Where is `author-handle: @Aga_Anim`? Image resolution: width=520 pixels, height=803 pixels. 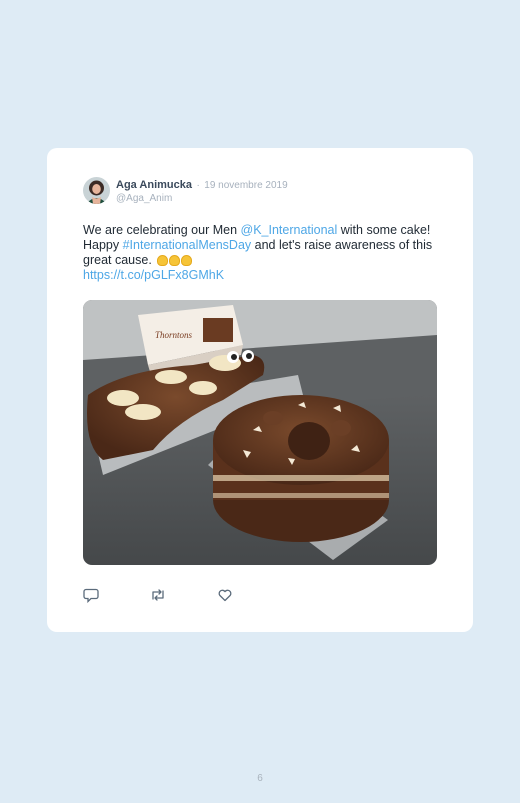
author-handle: @Aga_Anim is located at coordinates (202, 199).